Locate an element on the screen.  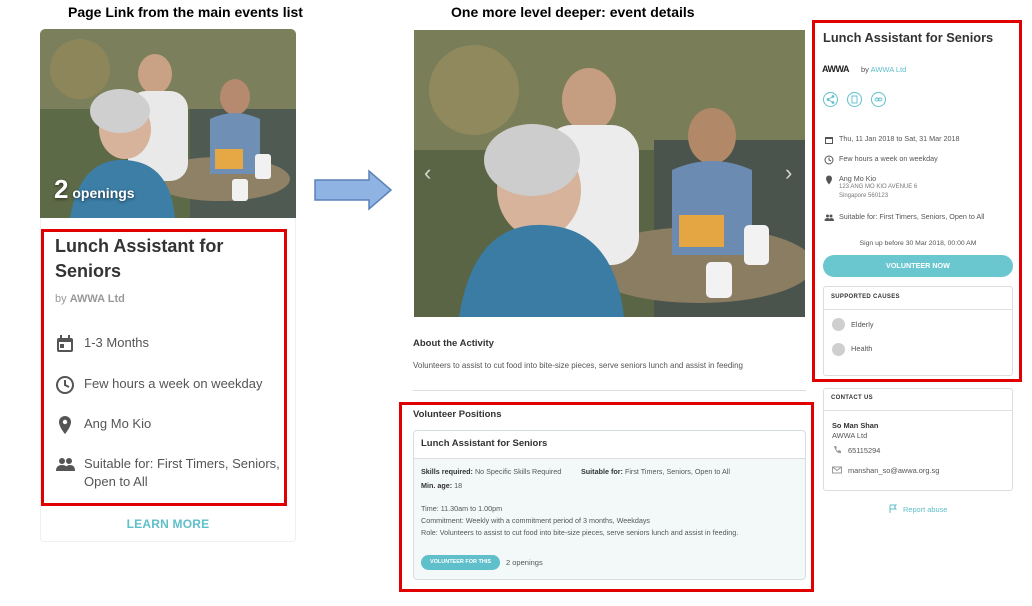
causes-divider is located at coordinates (918, 309).